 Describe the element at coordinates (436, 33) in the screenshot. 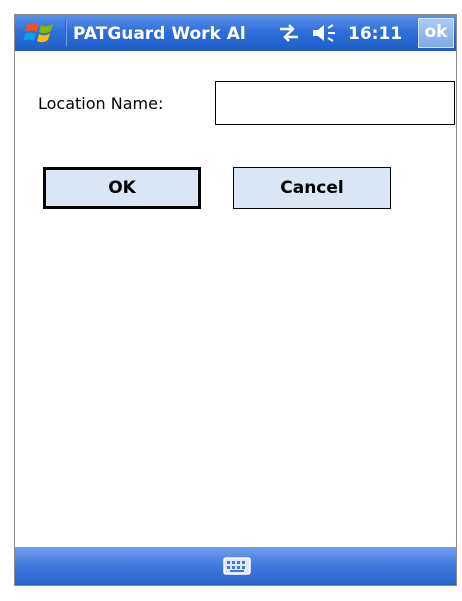

I see `title-ok-button: ok` at that location.